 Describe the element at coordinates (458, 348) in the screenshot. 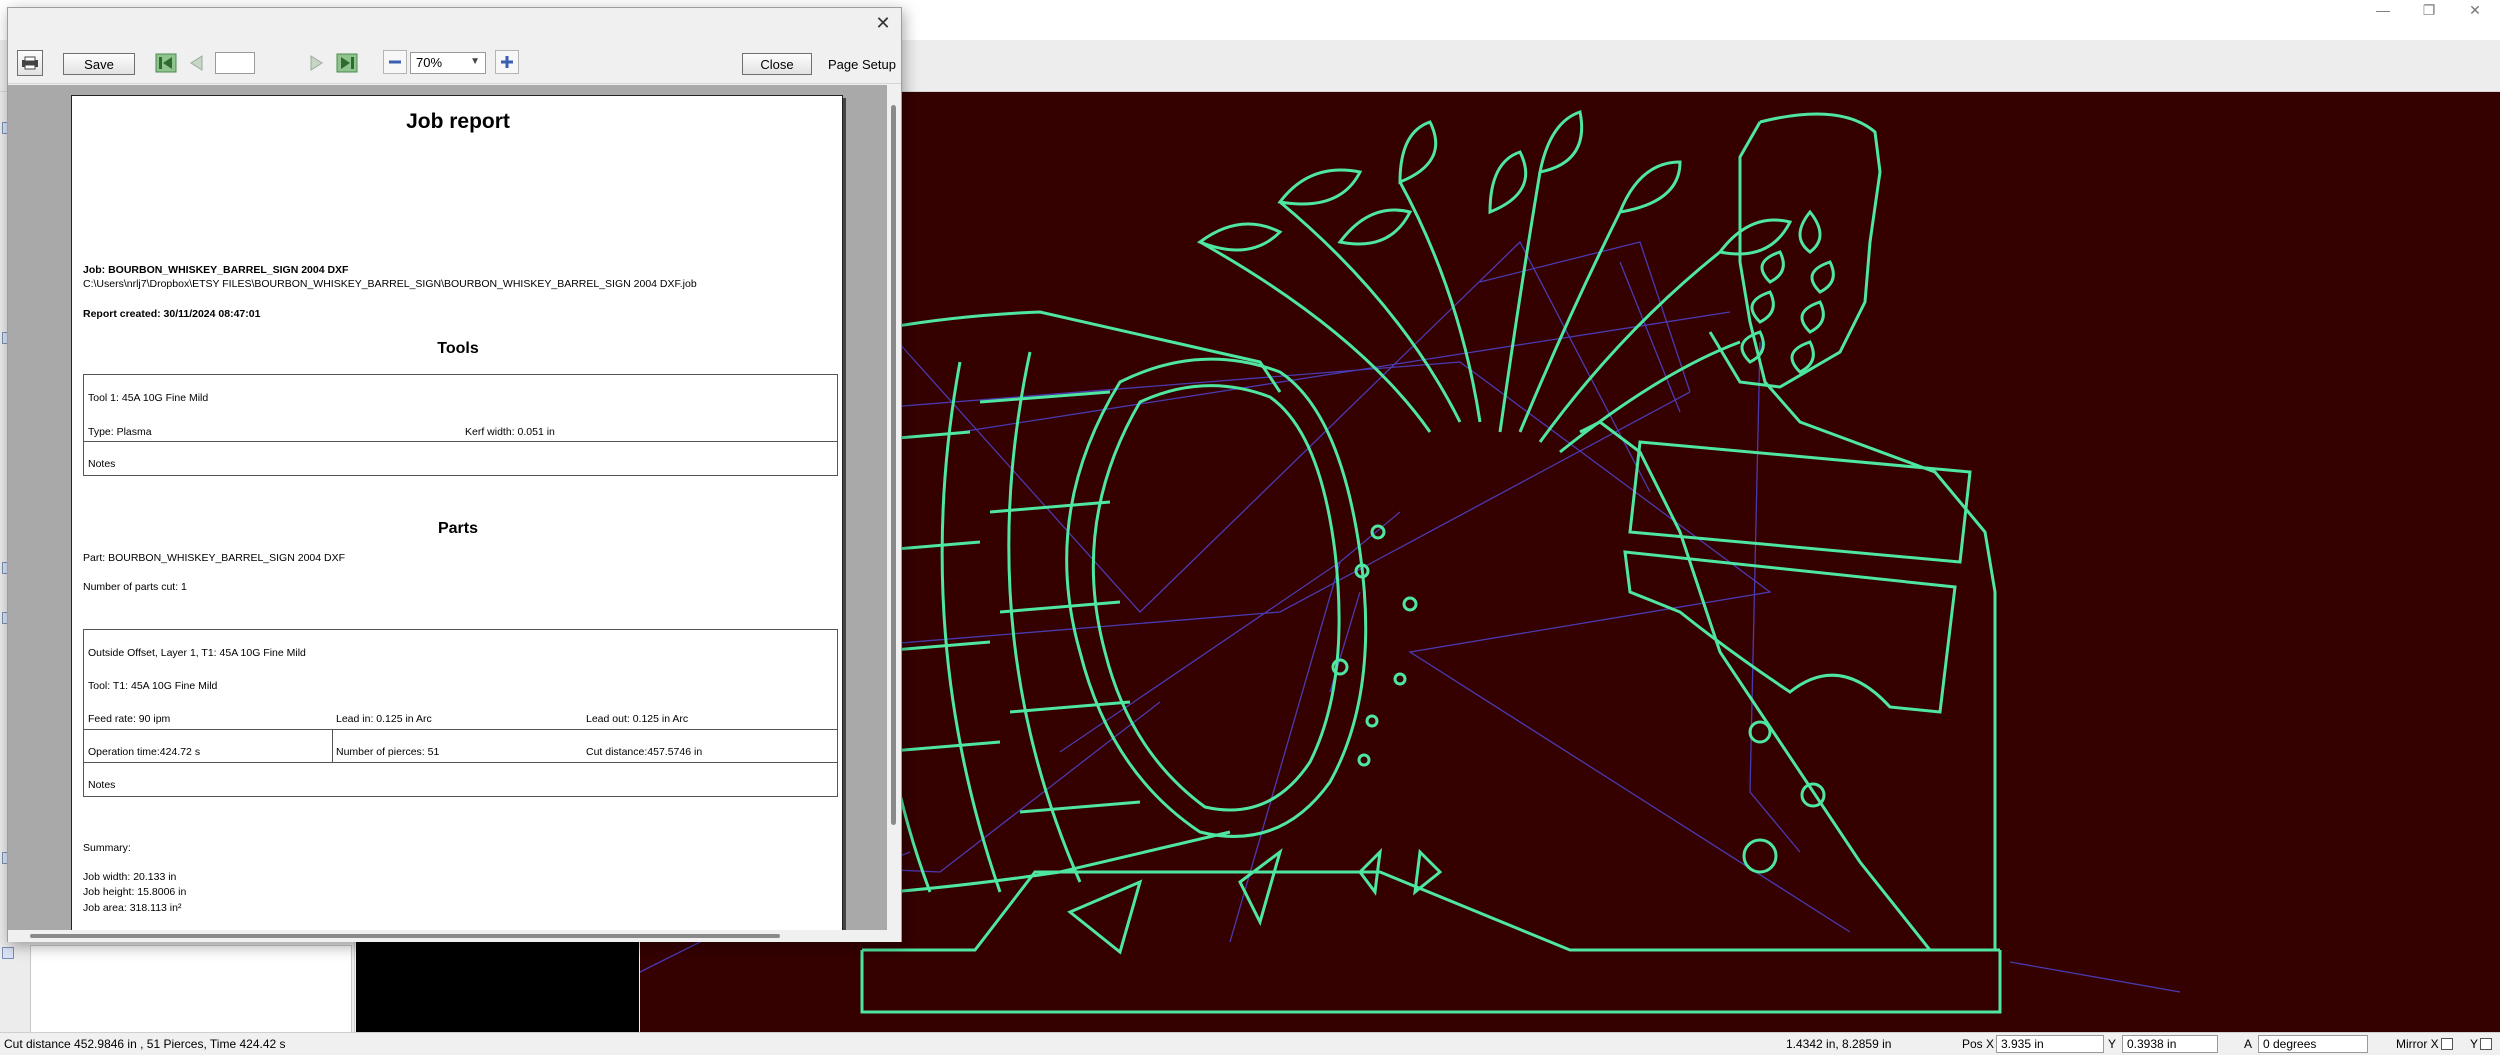

I see `tools-heading: Tools` at that location.